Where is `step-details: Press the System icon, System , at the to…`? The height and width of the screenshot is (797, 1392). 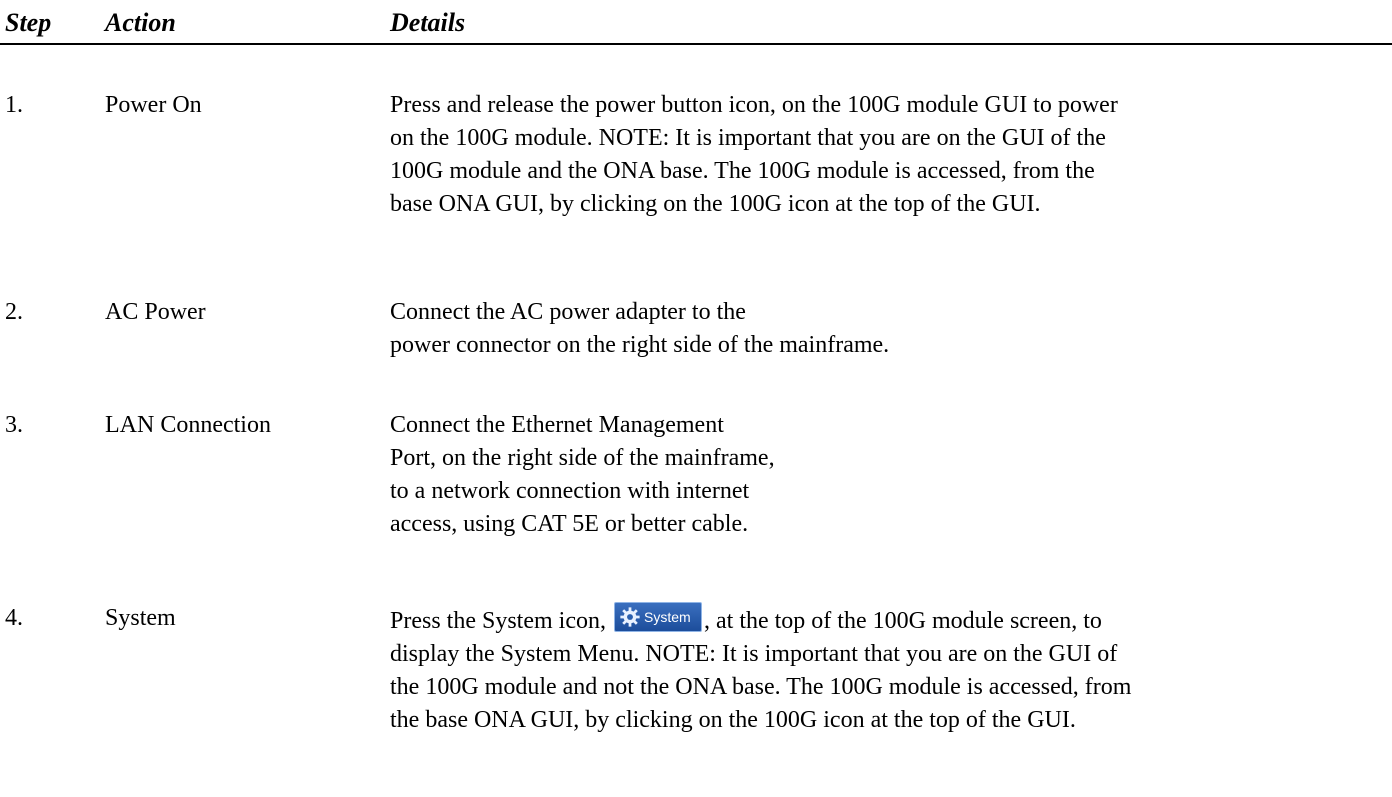 step-details: Press the System icon, System , at the to… is located at coordinates (877, 669).